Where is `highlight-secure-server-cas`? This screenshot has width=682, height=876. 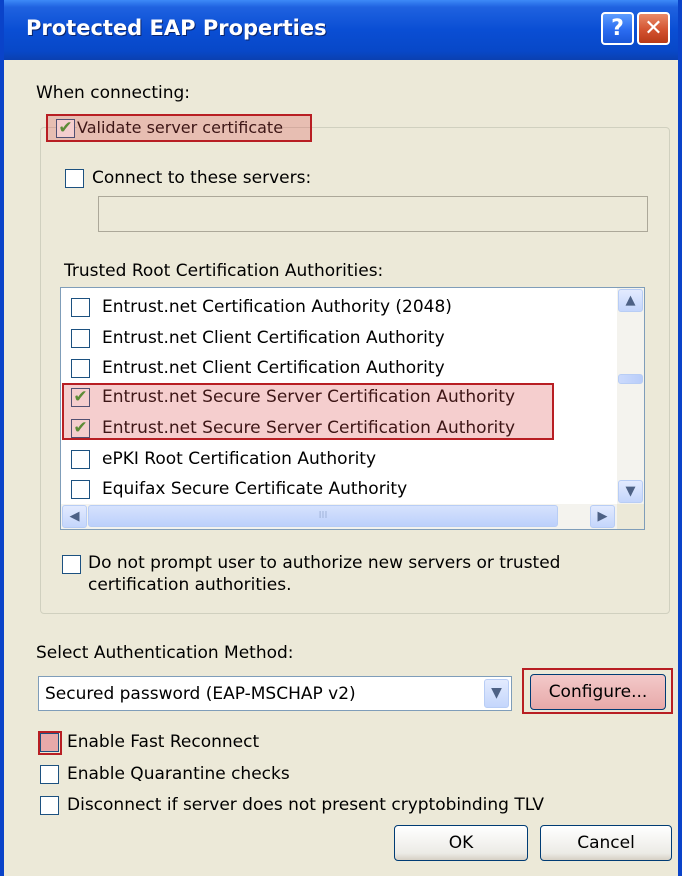
highlight-secure-server-cas is located at coordinates (308, 411).